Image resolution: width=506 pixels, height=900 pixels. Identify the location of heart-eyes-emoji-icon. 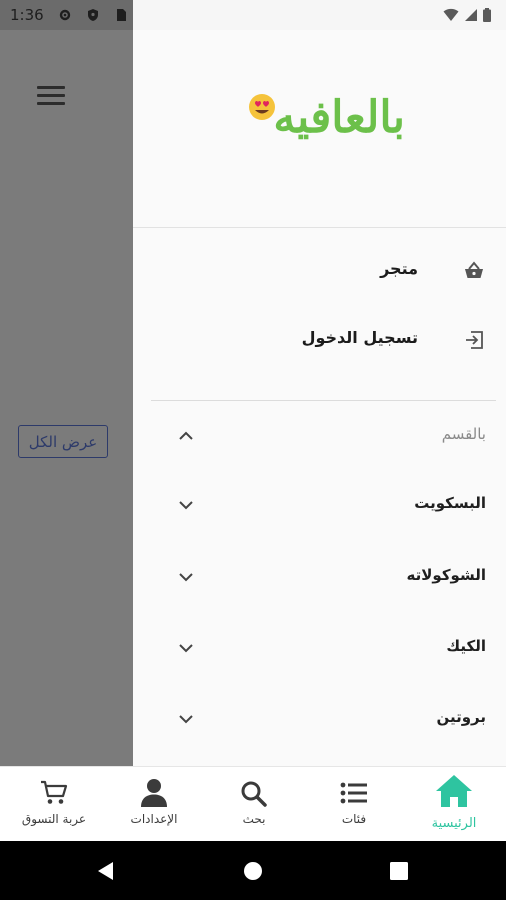
(262, 107).